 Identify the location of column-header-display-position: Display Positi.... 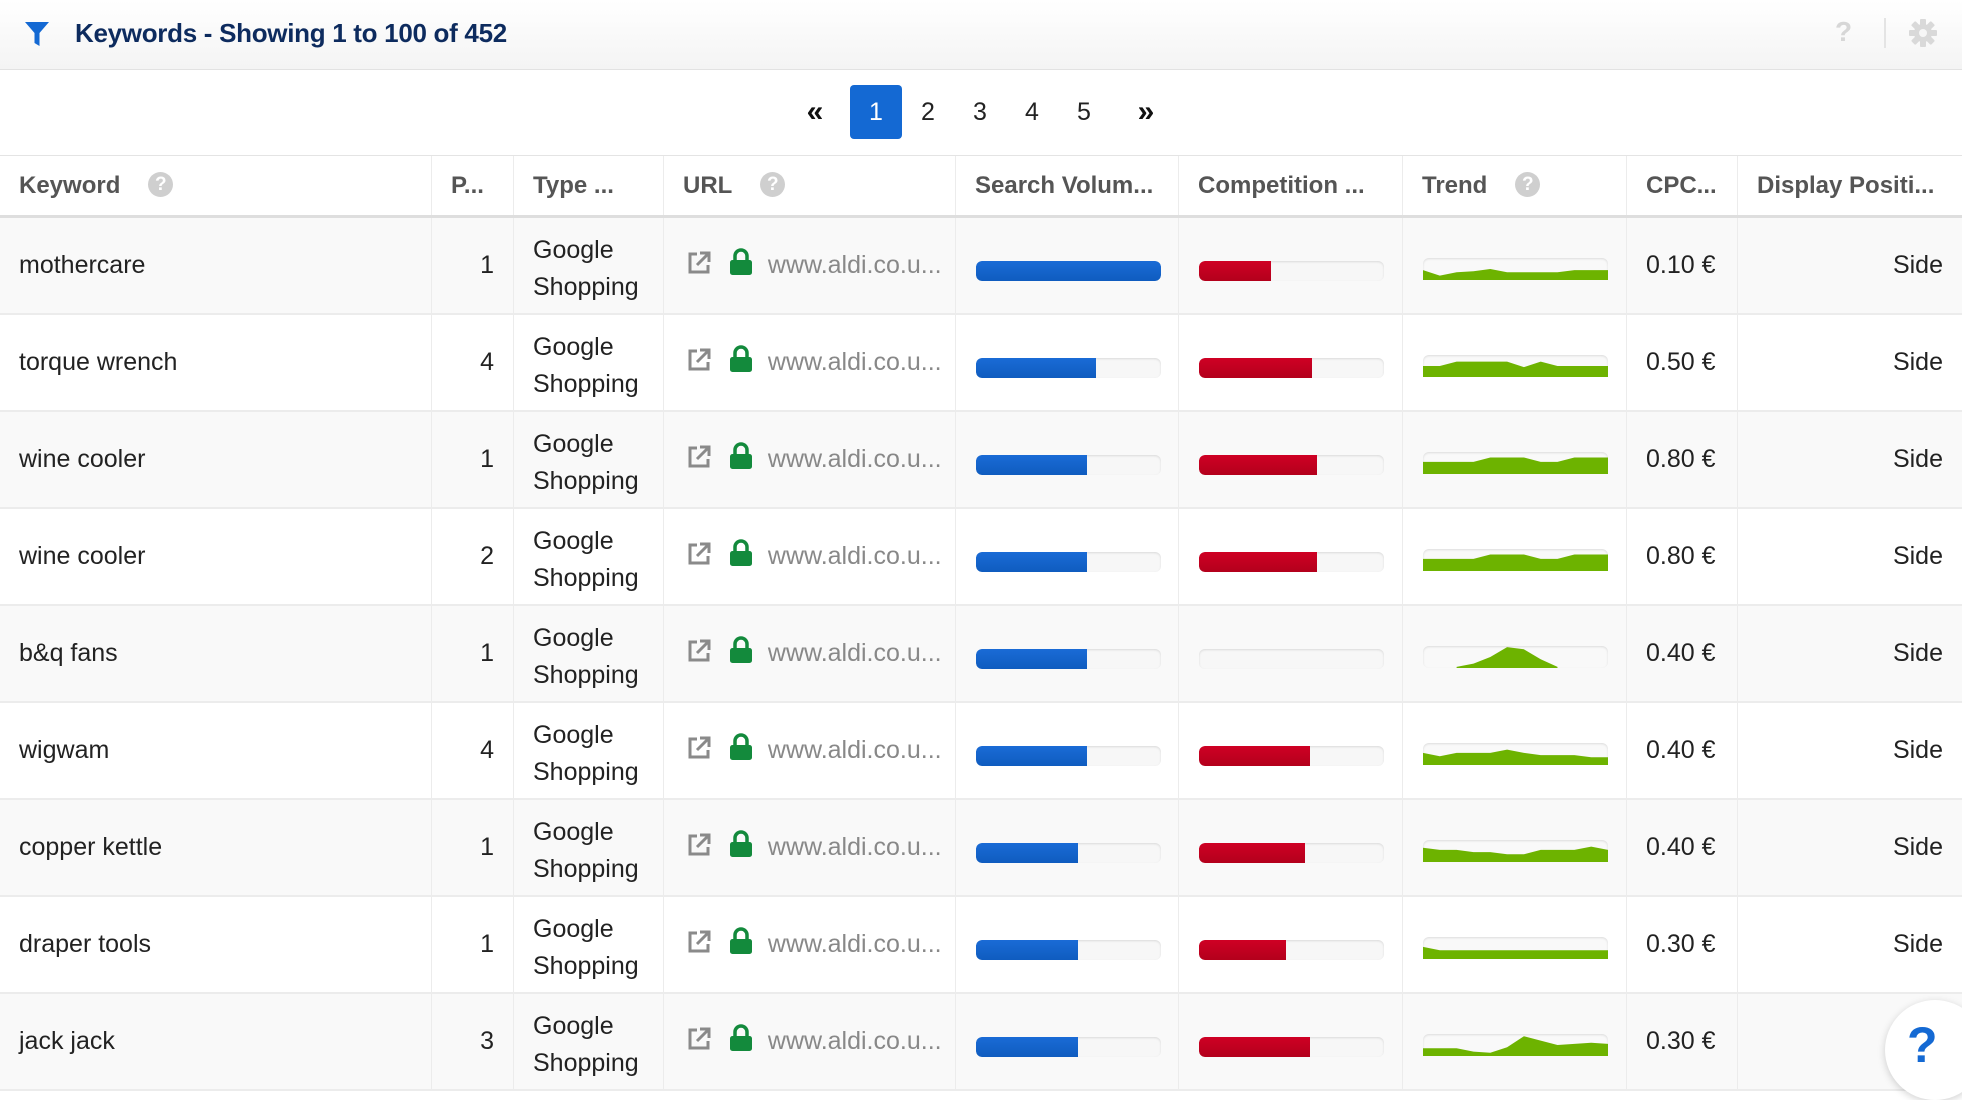
(1850, 185).